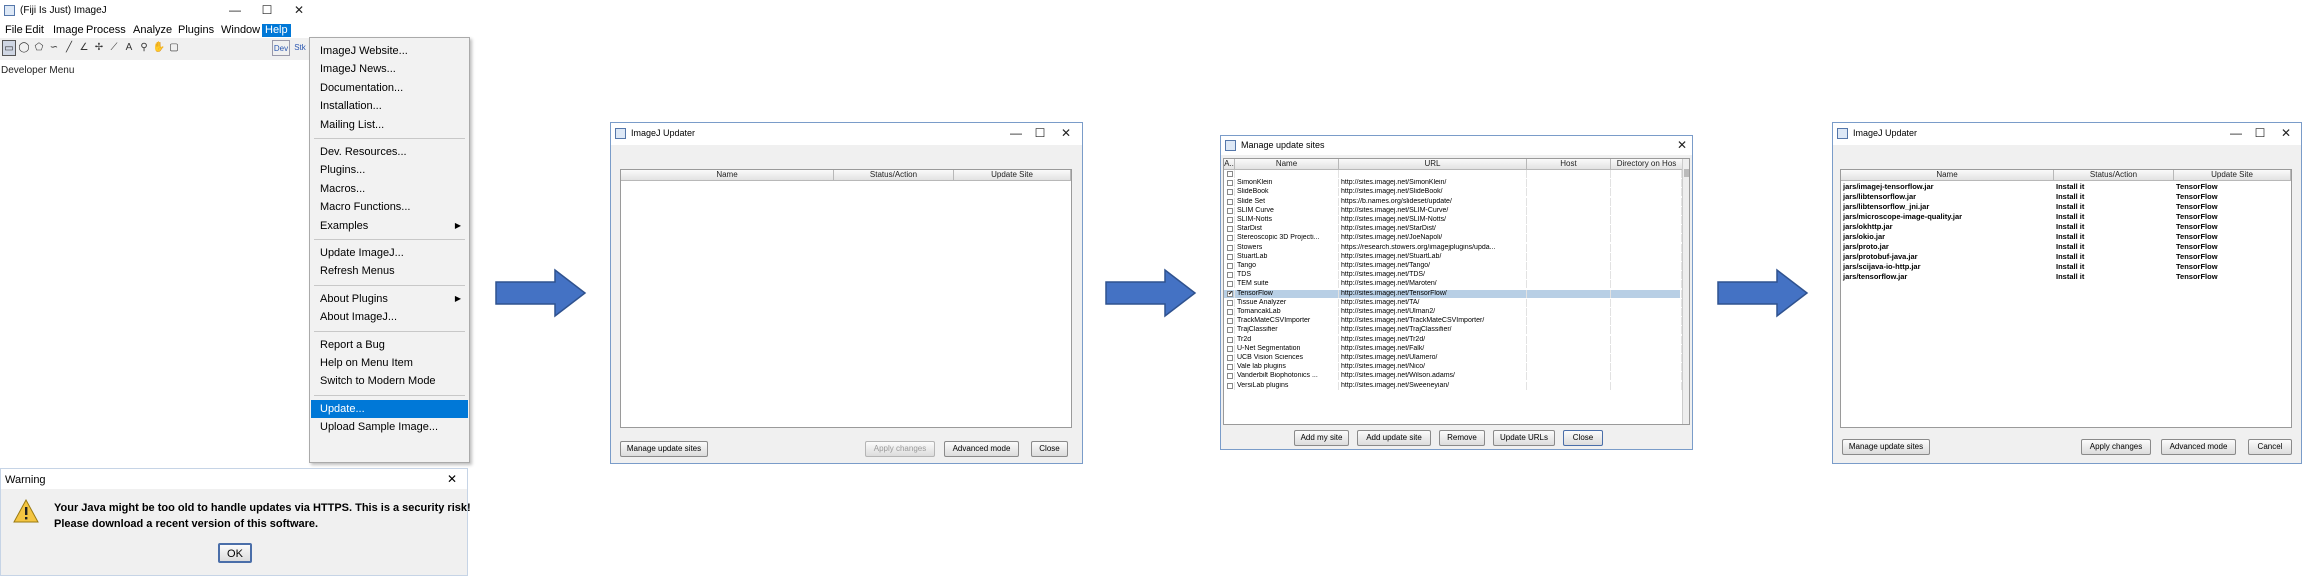 The image size is (2303, 577). What do you see at coordinates (1569, 164) in the screenshot?
I see `sites-col-host: Host` at bounding box center [1569, 164].